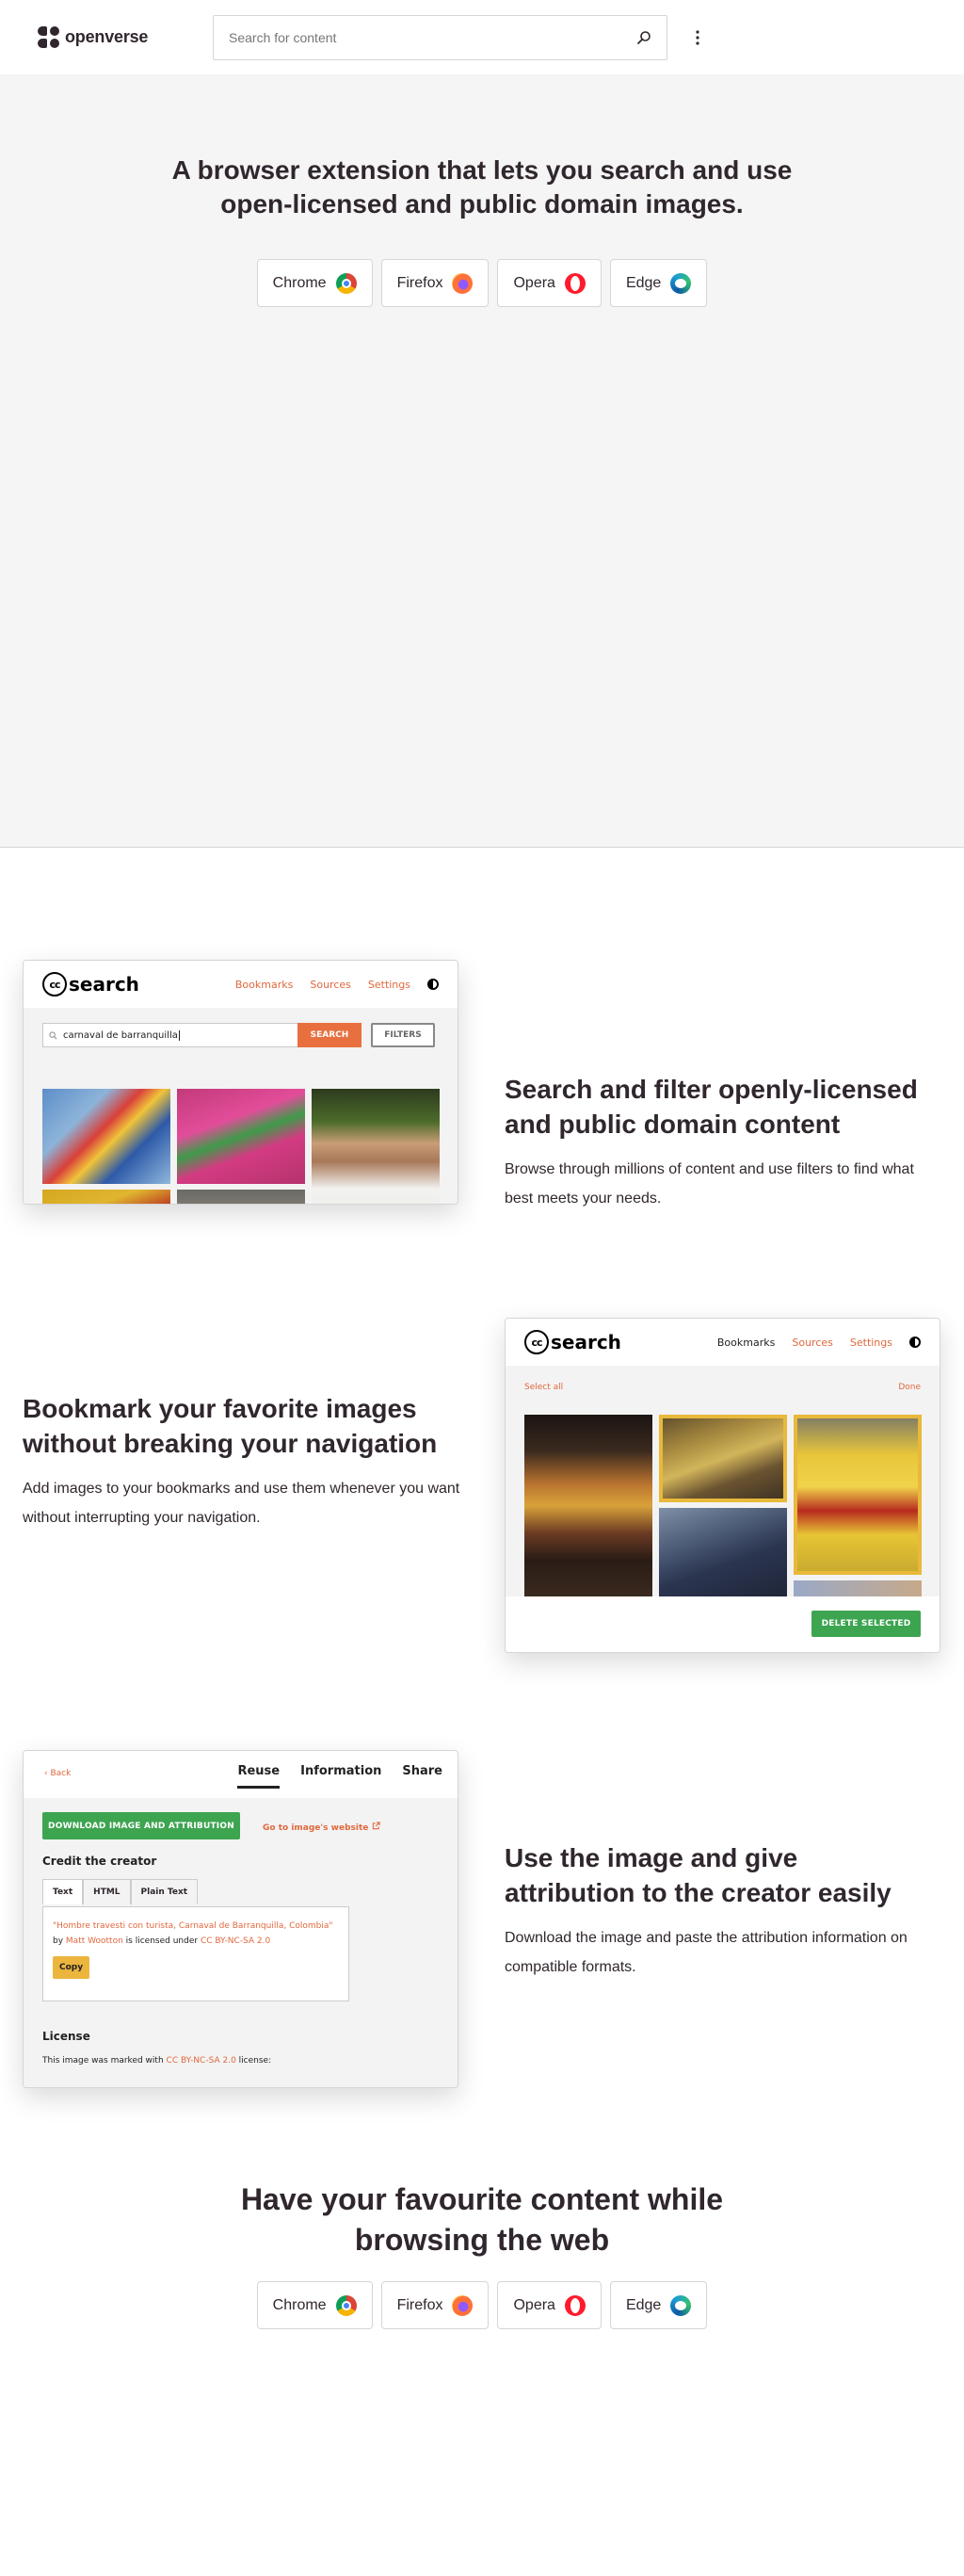 The image size is (964, 2576). What do you see at coordinates (346, 283) in the screenshot?
I see `chrome-icon` at bounding box center [346, 283].